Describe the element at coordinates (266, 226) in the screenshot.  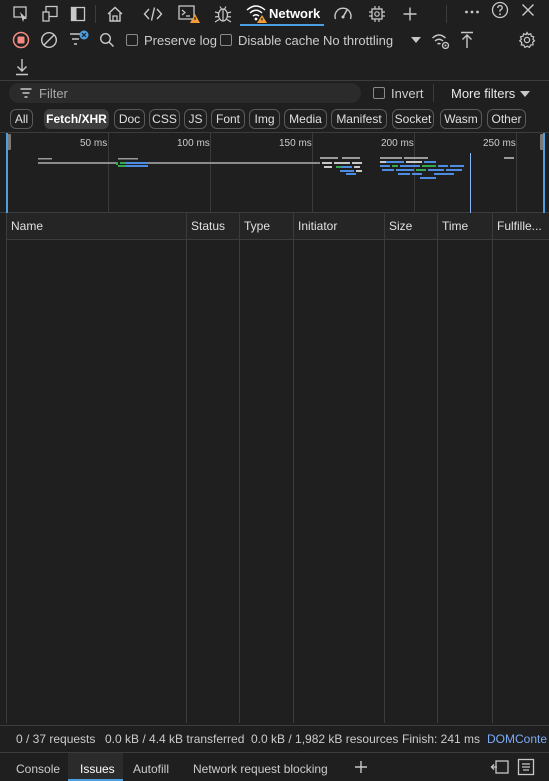
I see `column-header-type: Type` at that location.